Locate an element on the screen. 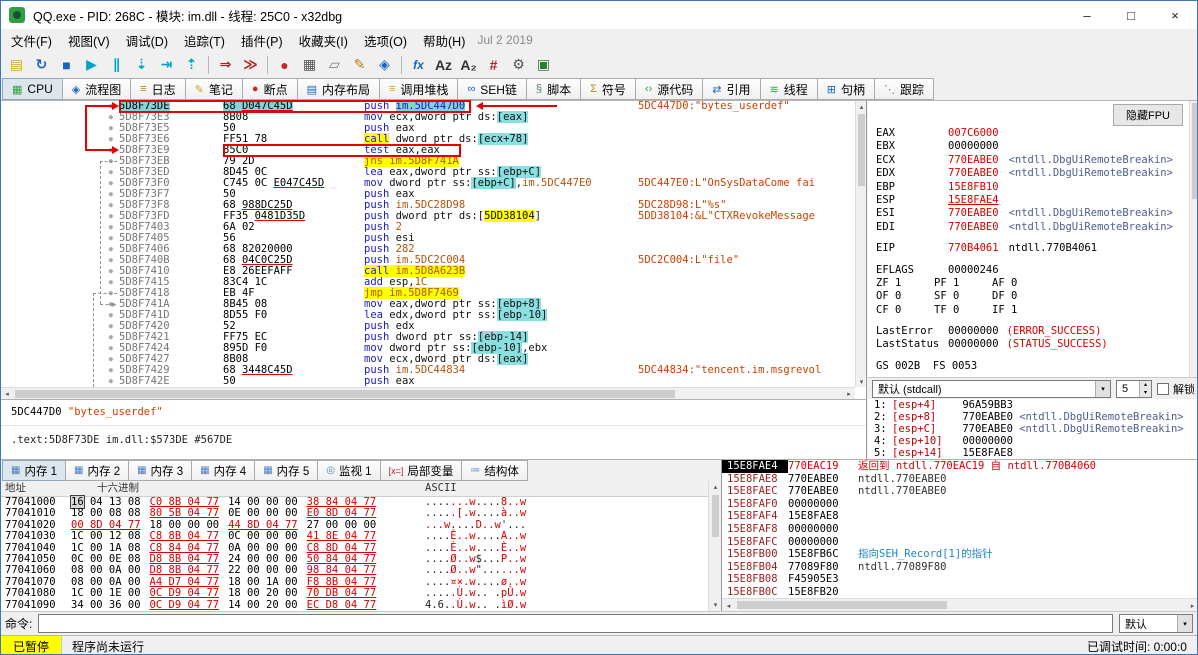 This screenshot has height=655, width=1198. tab-cpu: ▦ CPU is located at coordinates (32, 89).